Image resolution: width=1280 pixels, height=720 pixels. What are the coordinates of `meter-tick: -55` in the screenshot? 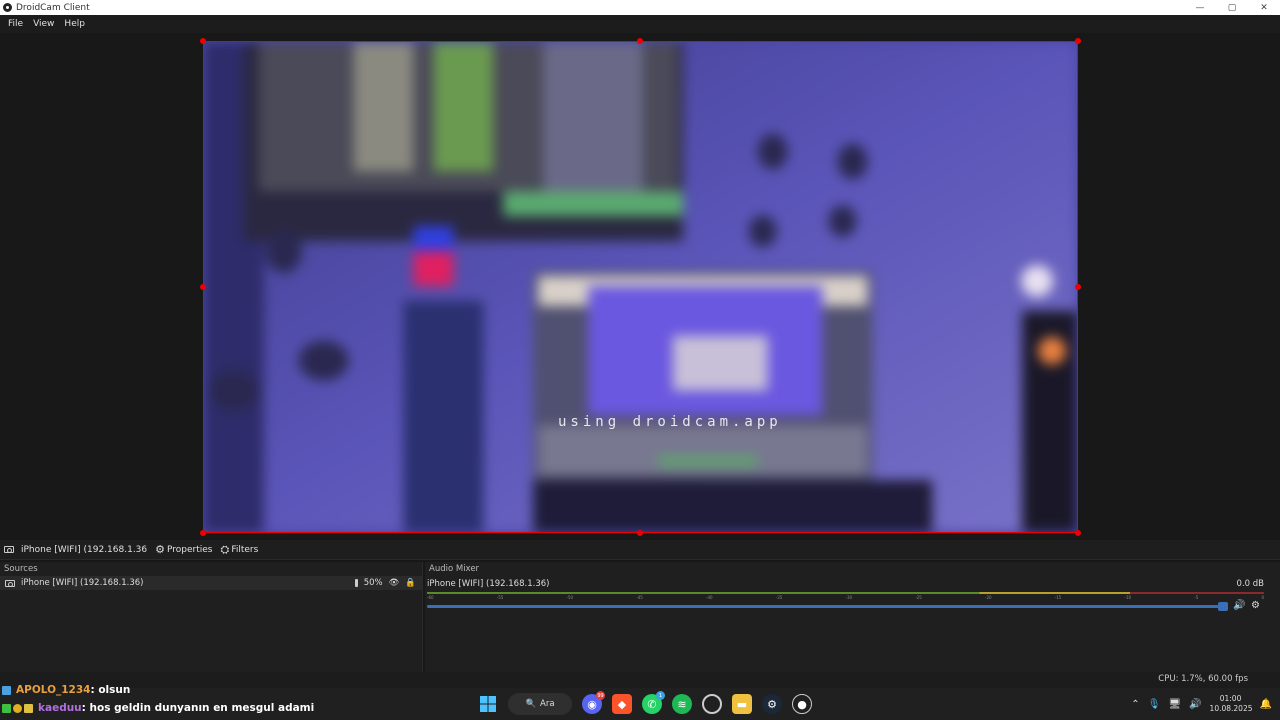 It's located at (500, 597).